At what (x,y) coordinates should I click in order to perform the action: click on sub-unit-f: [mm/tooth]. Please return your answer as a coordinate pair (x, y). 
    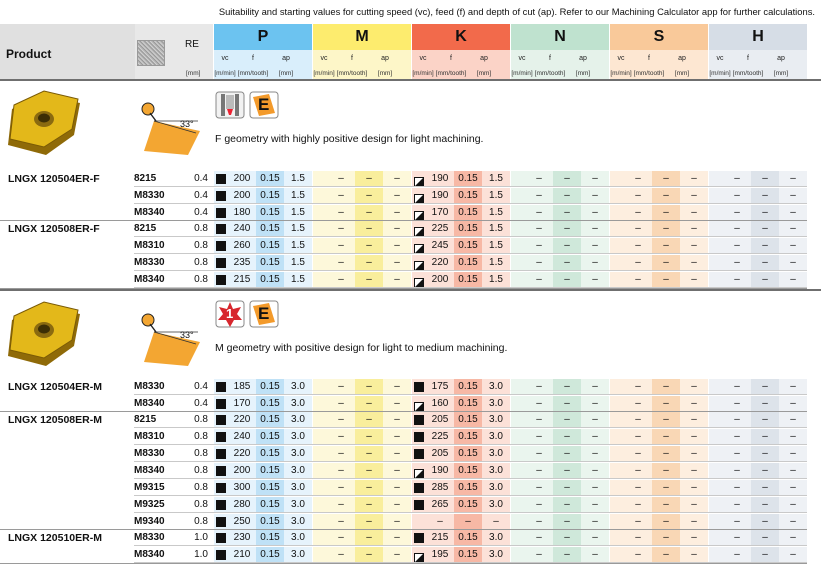
    Looking at the image, I should click on (253, 73).